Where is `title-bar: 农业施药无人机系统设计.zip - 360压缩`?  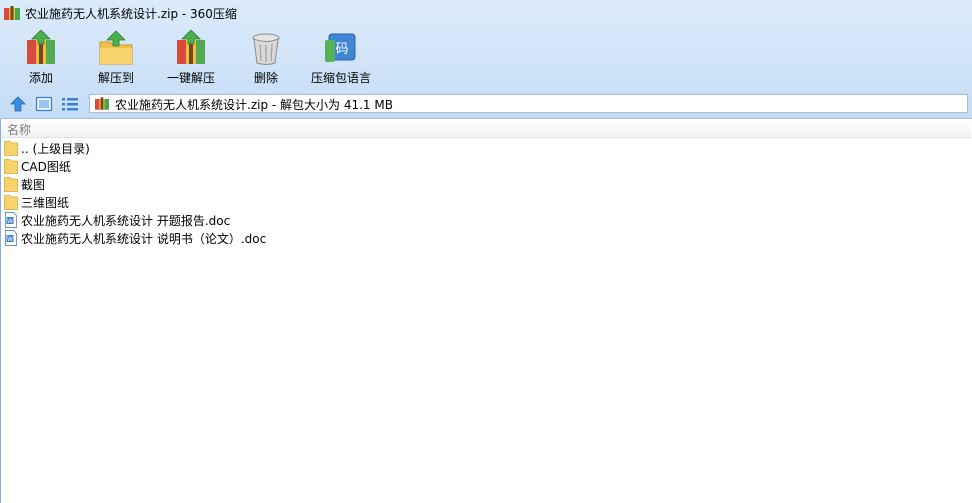
title-bar: 农业施药无人机系统设计.zip - 360压缩 is located at coordinates (486, 13).